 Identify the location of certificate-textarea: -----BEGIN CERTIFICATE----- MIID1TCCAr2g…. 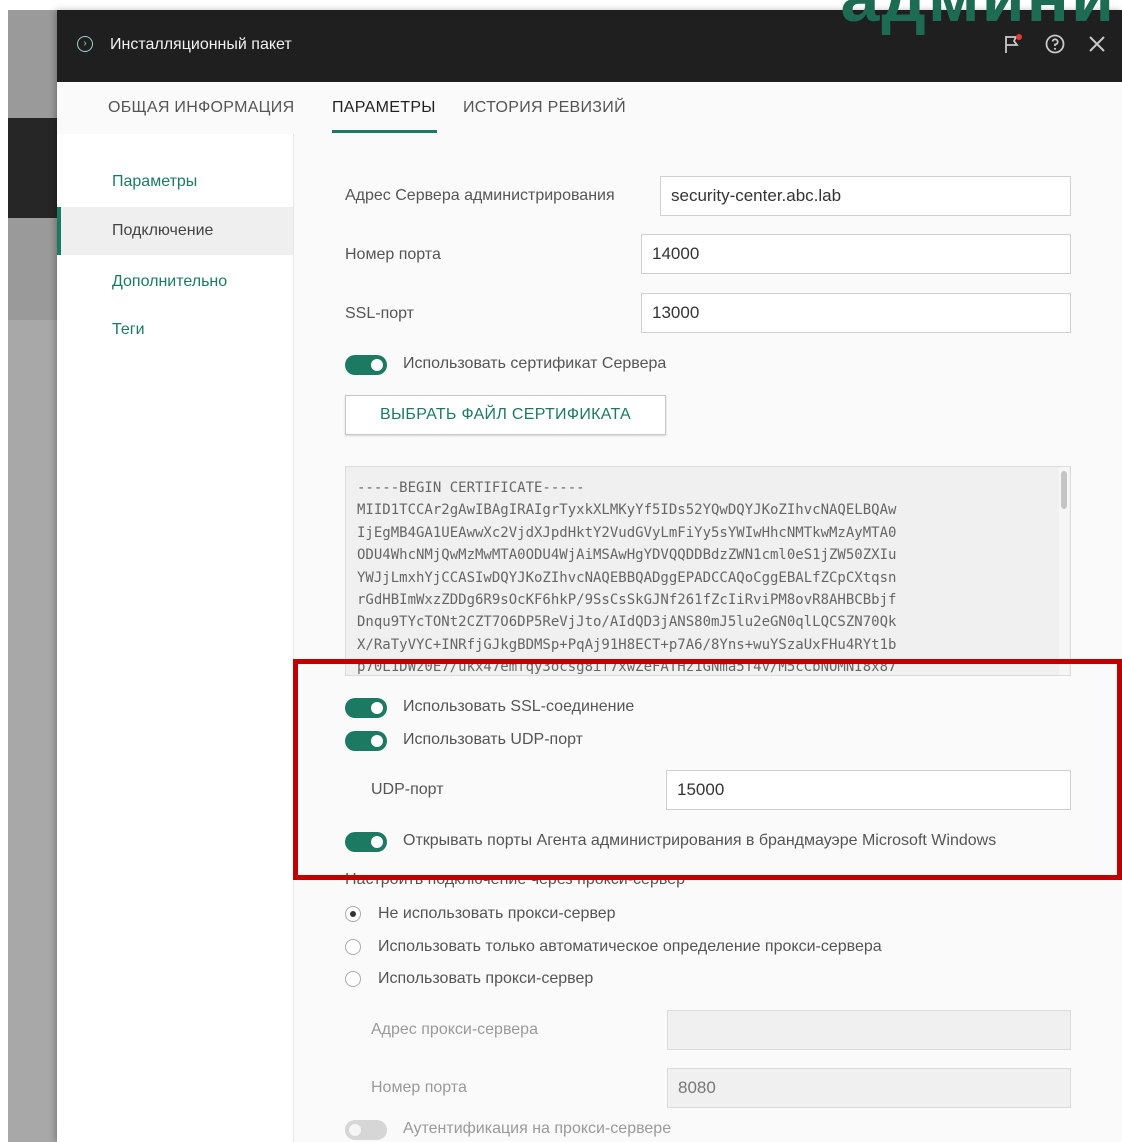
(708, 571).